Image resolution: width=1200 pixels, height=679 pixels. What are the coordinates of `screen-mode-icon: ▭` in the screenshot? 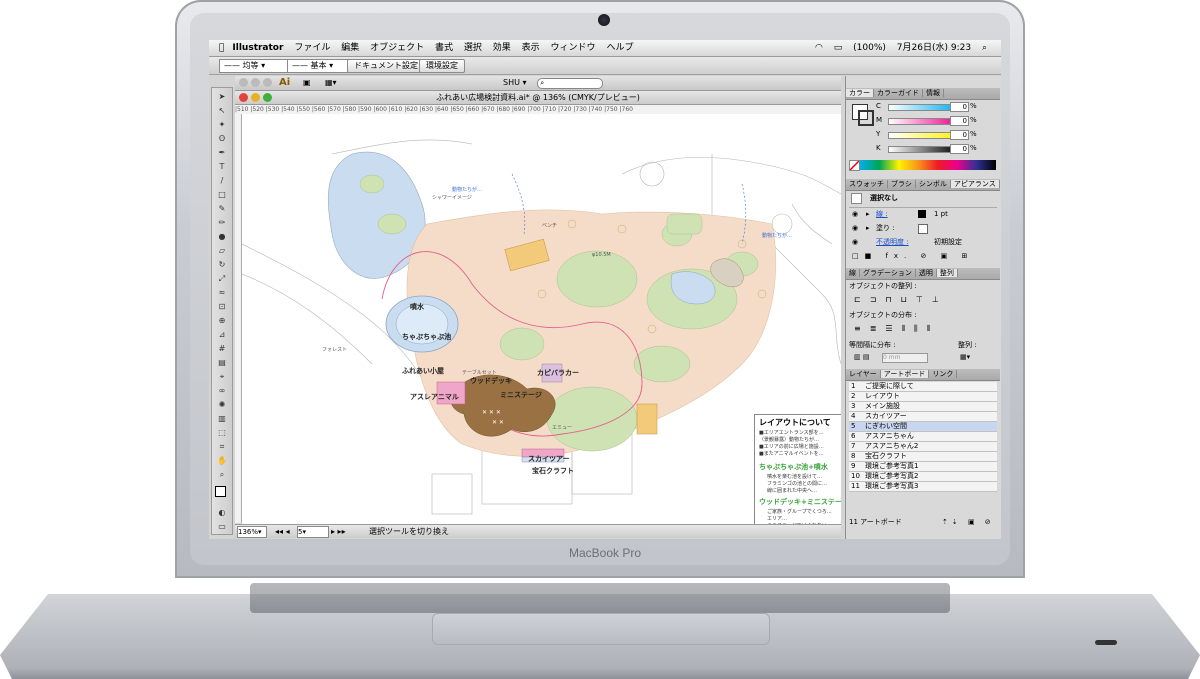 It's located at (222, 527).